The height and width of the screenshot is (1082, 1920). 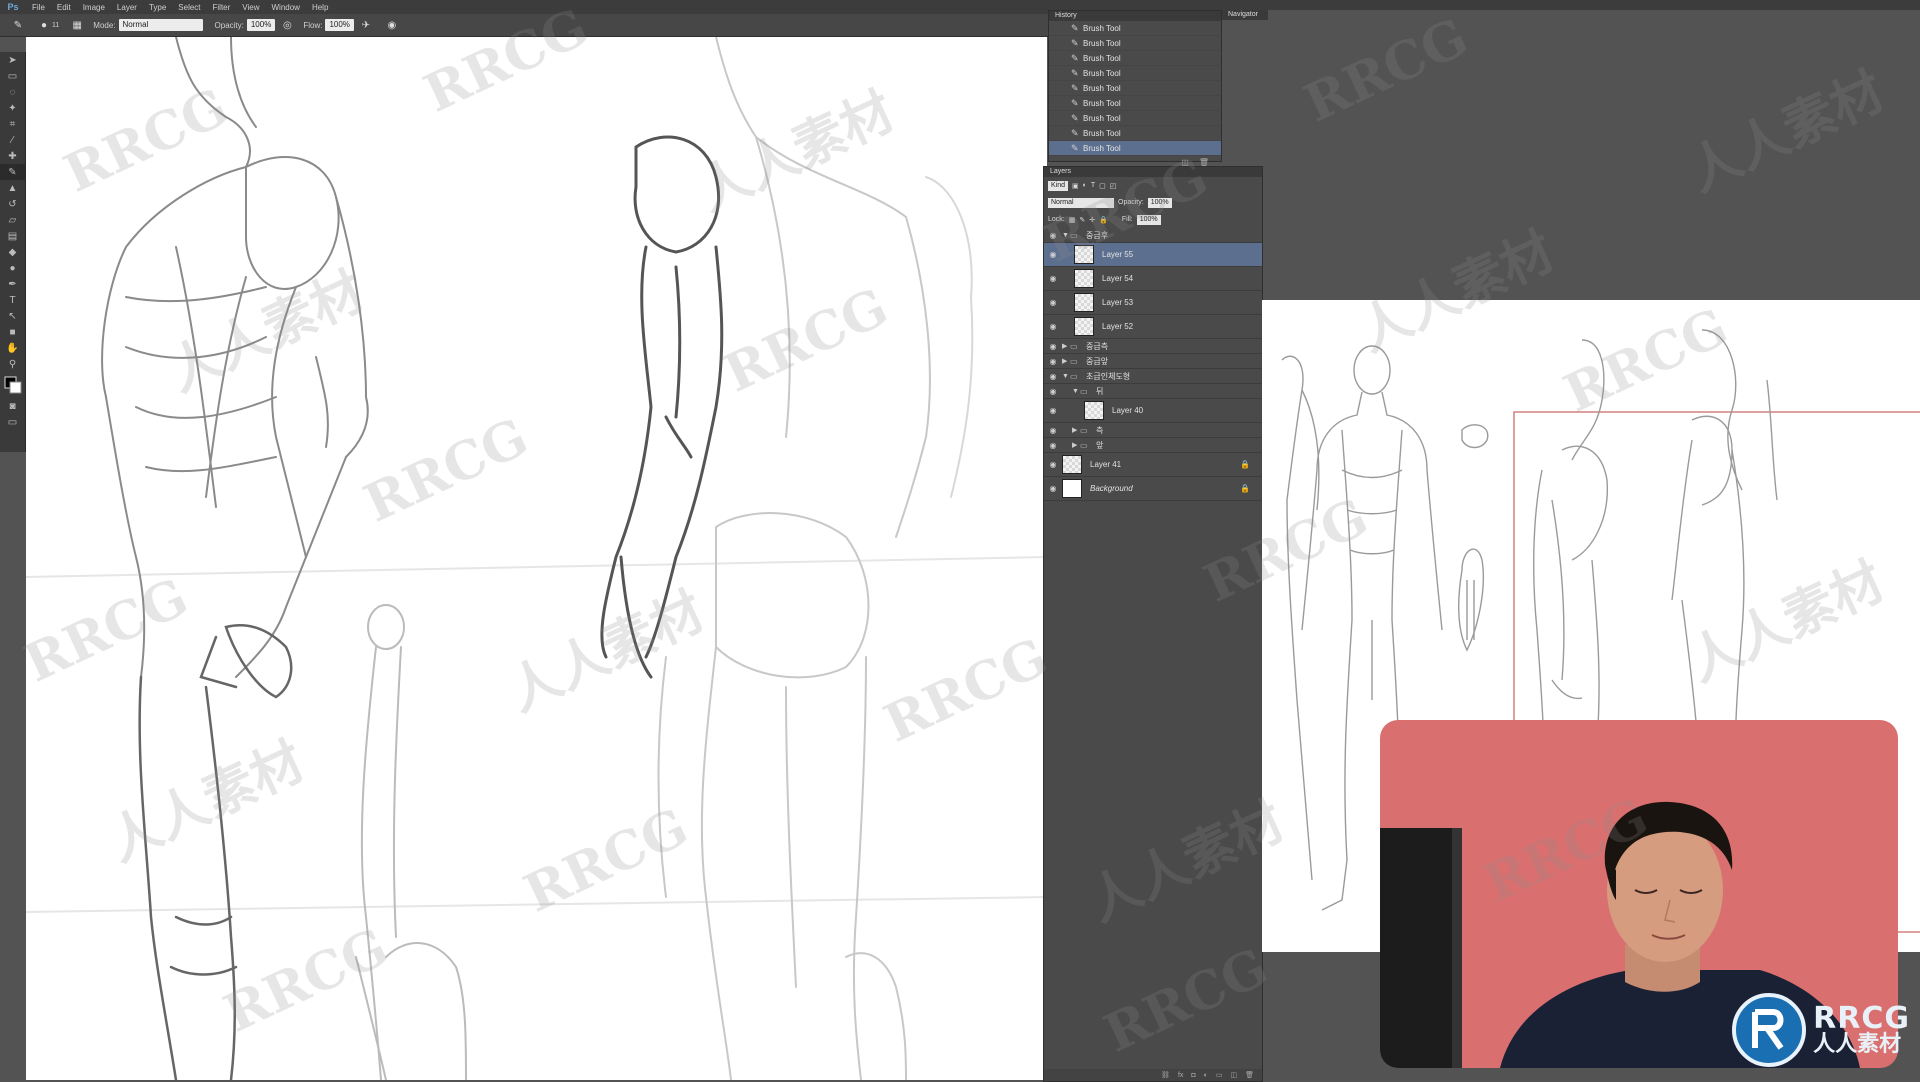 What do you see at coordinates (1081, 202) in the screenshot?
I see `blend-mode-select: Normal` at bounding box center [1081, 202].